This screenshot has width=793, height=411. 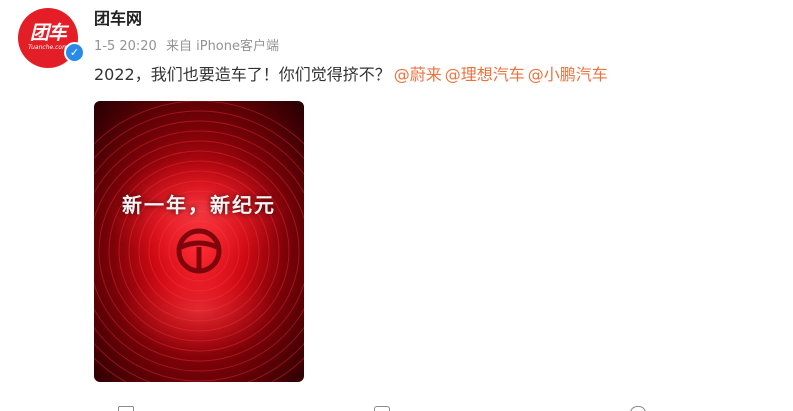 I want to click on post-text: 2022，我们也要造车了！你们觉得挤不？ @蔚来 @理想汽车 @小鹏汽车, so click(x=351, y=75).